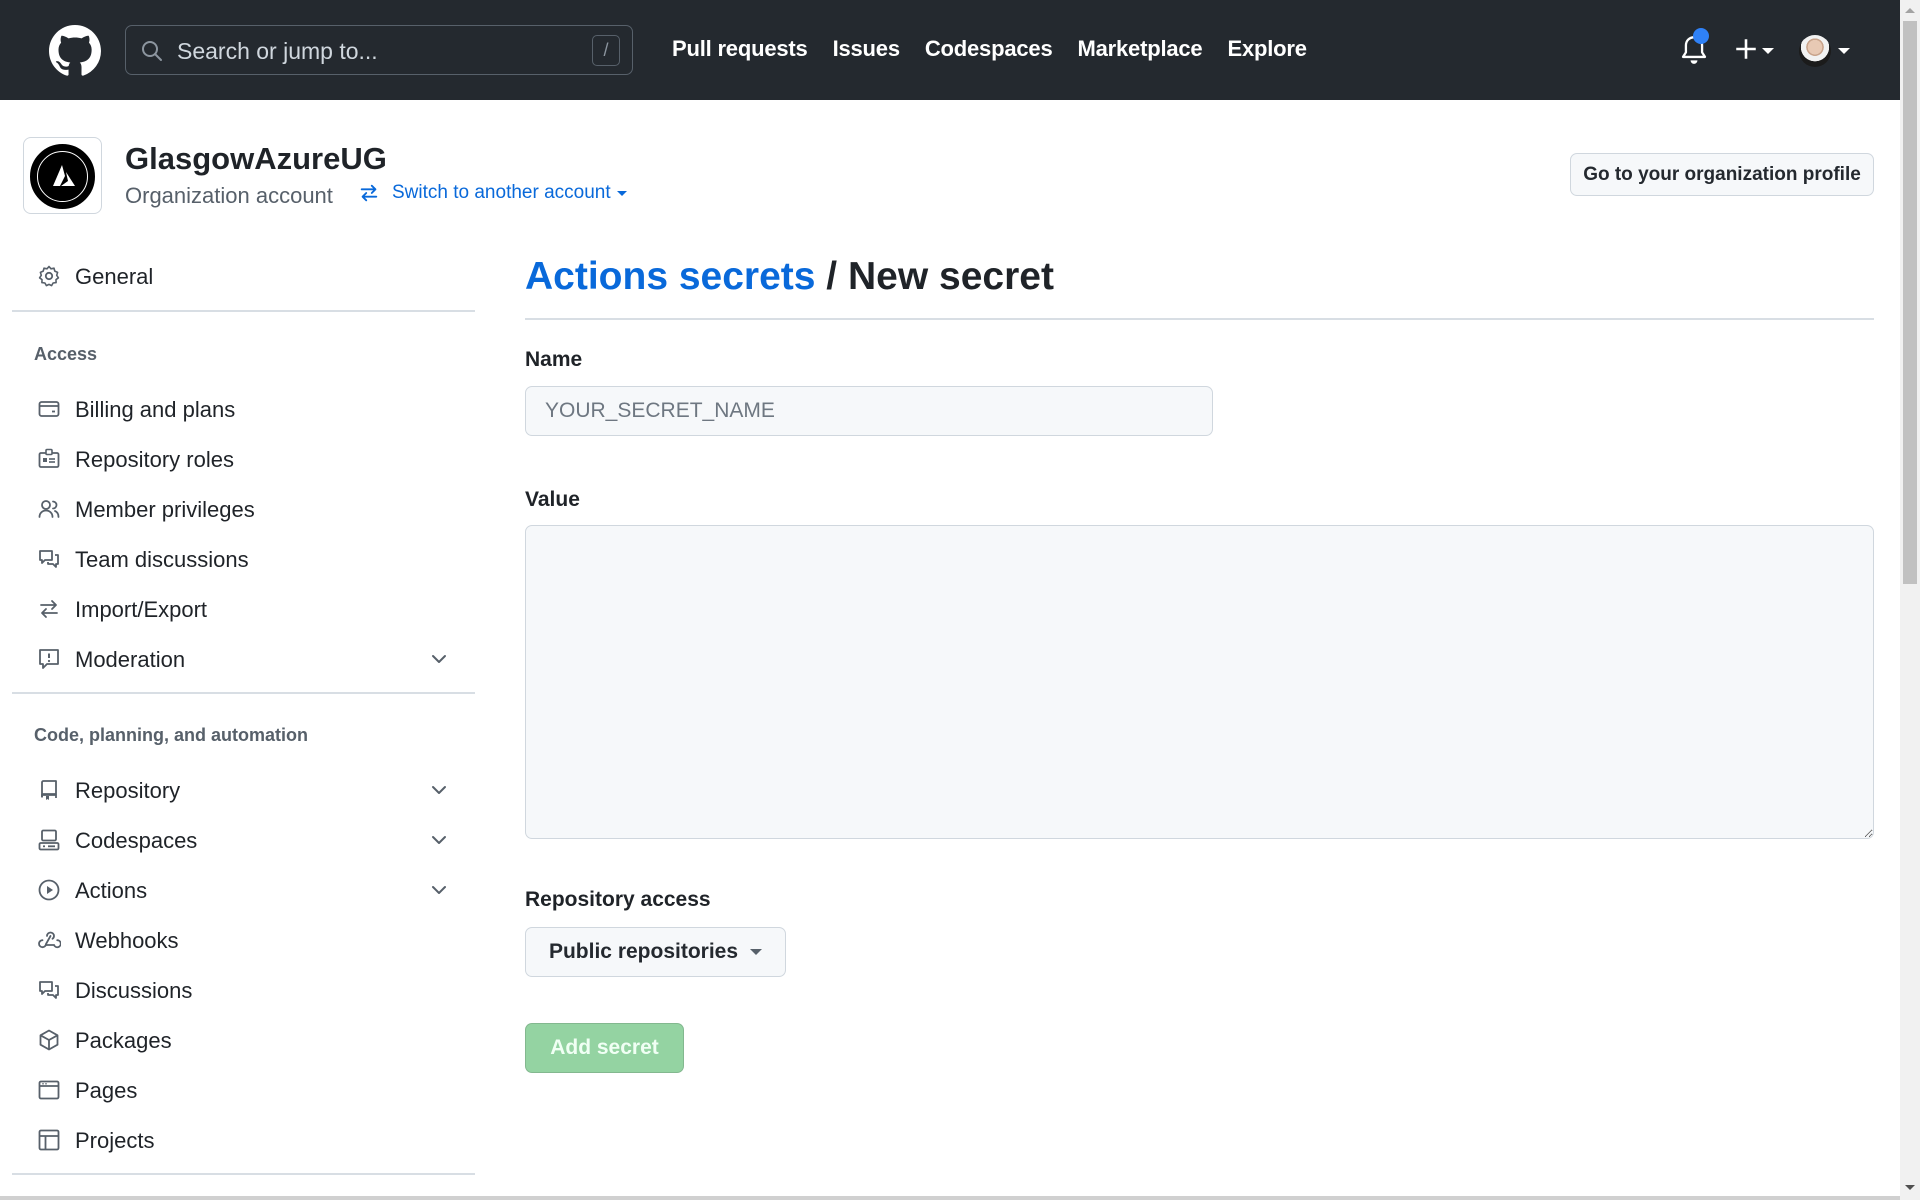 The image size is (1920, 1200). What do you see at coordinates (114, 276) in the screenshot?
I see `sidebar-item-label: General` at bounding box center [114, 276].